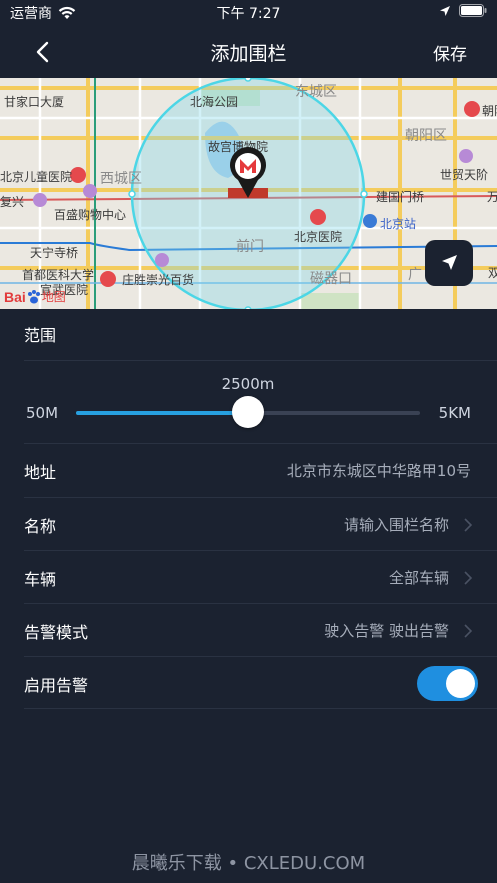 This screenshot has height=883, width=497. Describe the element at coordinates (248, 577) in the screenshot. I see `vehicle-row: 车辆 全部车辆` at that location.